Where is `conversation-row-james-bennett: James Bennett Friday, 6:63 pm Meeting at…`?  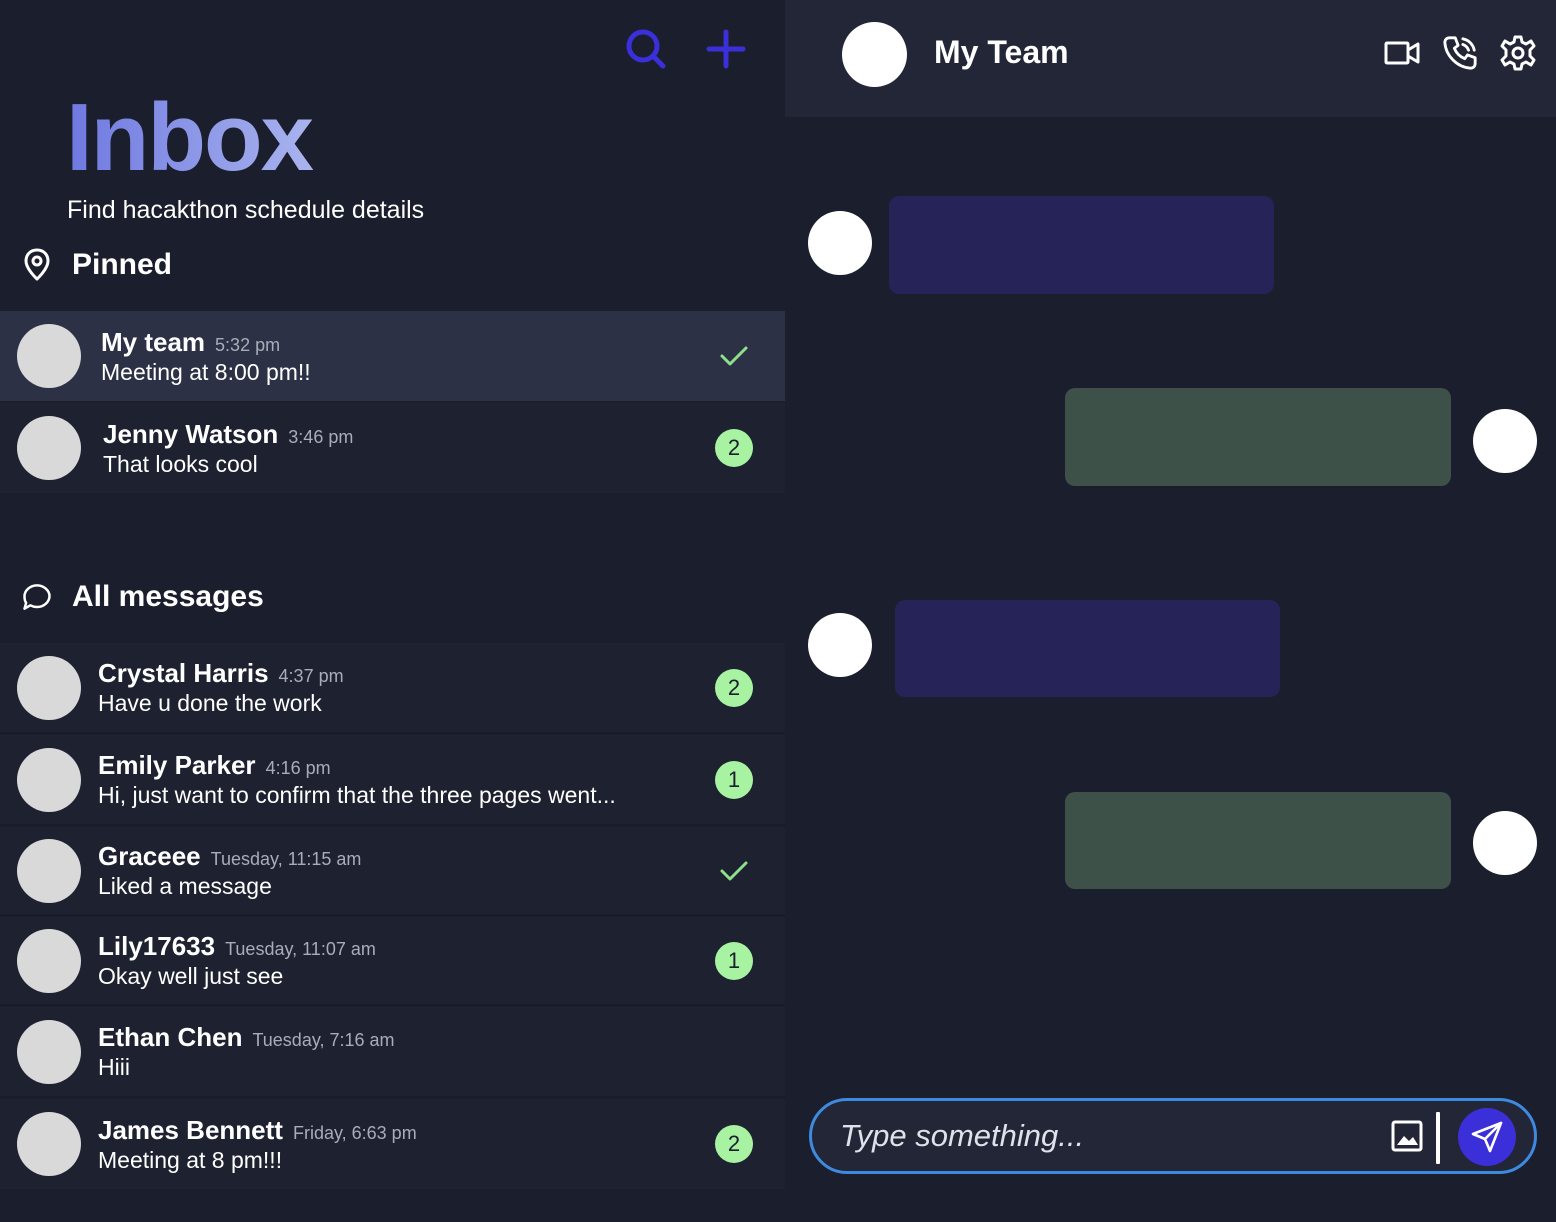 conversation-row-james-bennett: James Bennett Friday, 6:63 pm Meeting at… is located at coordinates (392, 1144).